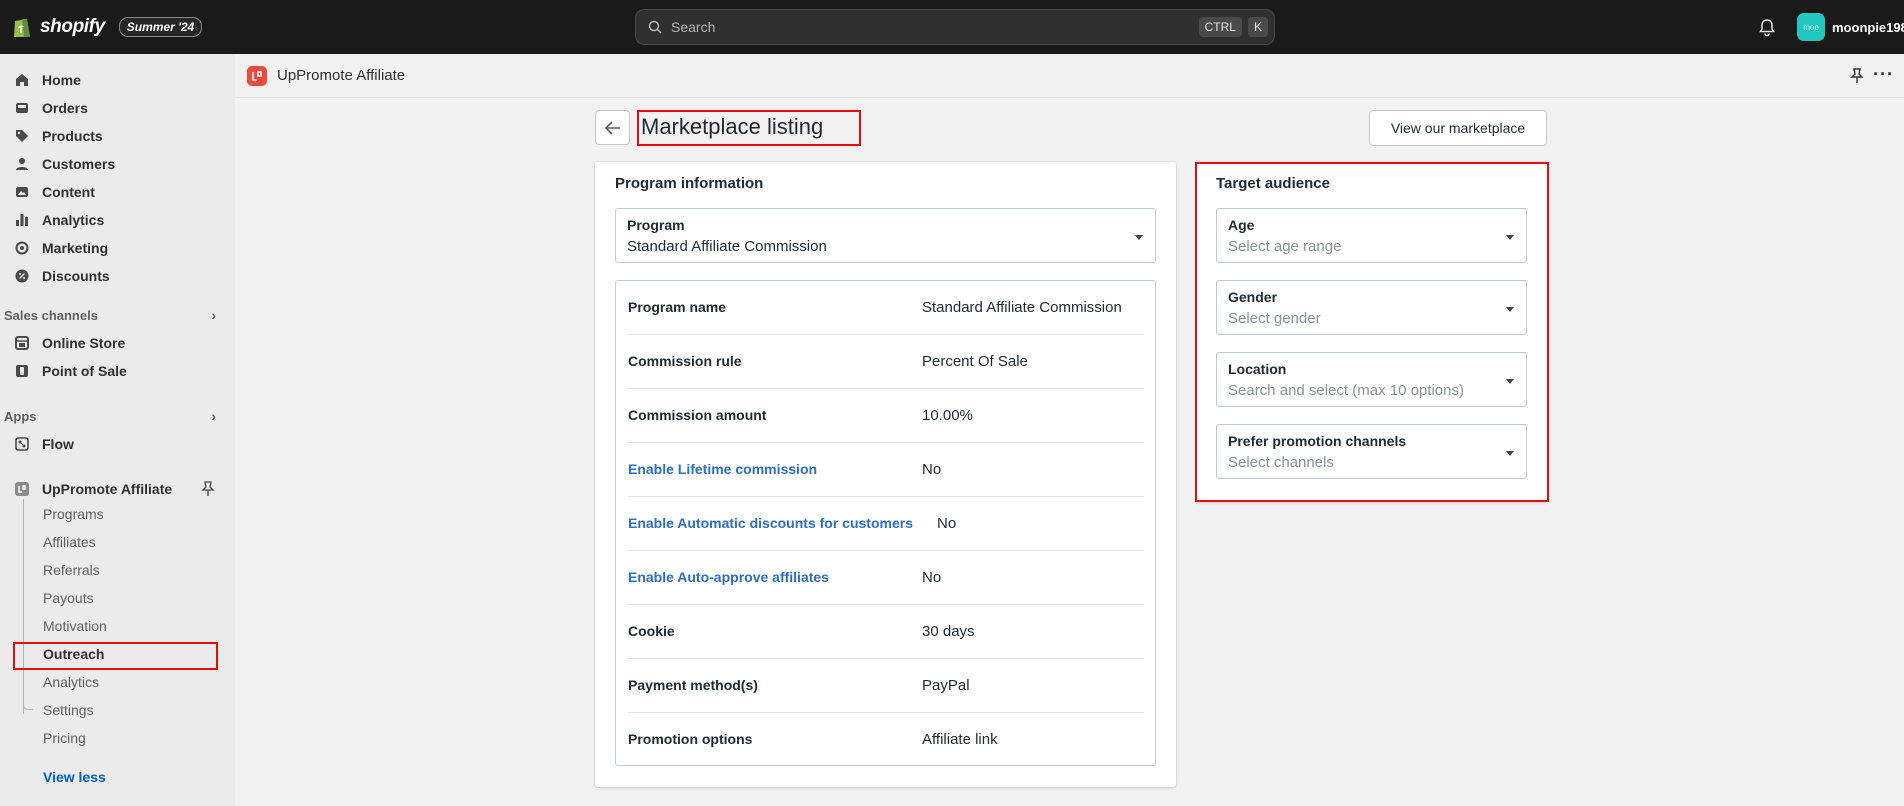 The width and height of the screenshot is (1904, 806). I want to click on sidebar-item-customers: Customers, so click(116, 164).